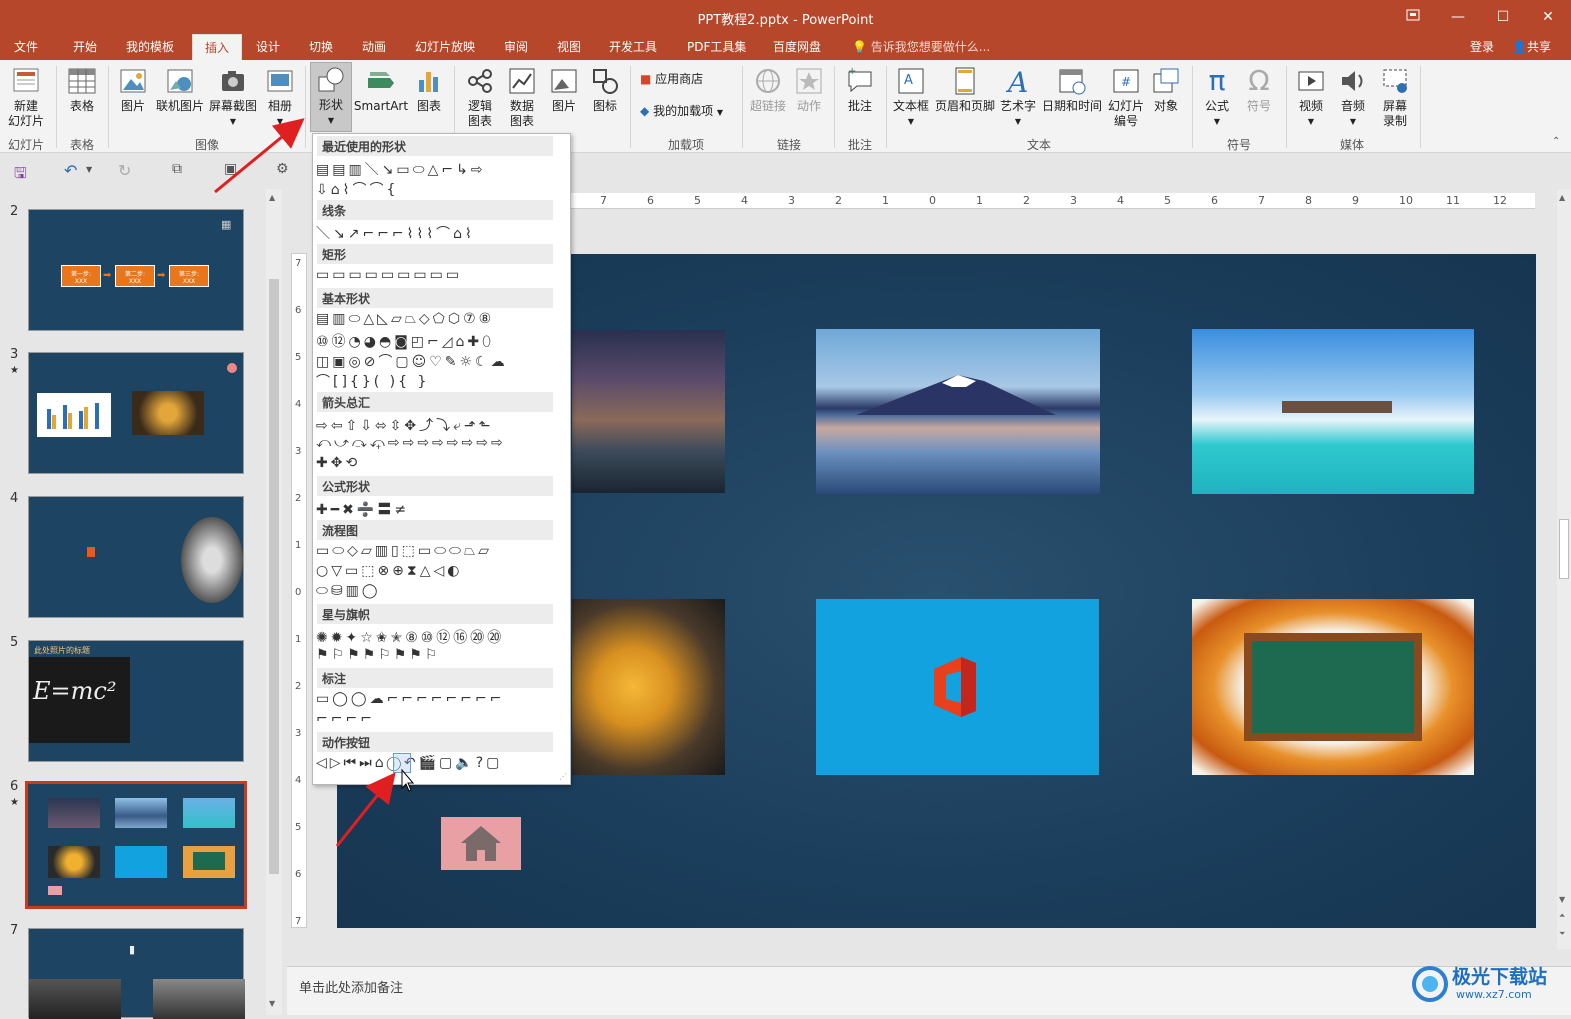 This screenshot has width=1571, height=1019. Describe the element at coordinates (331, 97) in the screenshot. I see `shapes-button: 形状 ▼` at that location.